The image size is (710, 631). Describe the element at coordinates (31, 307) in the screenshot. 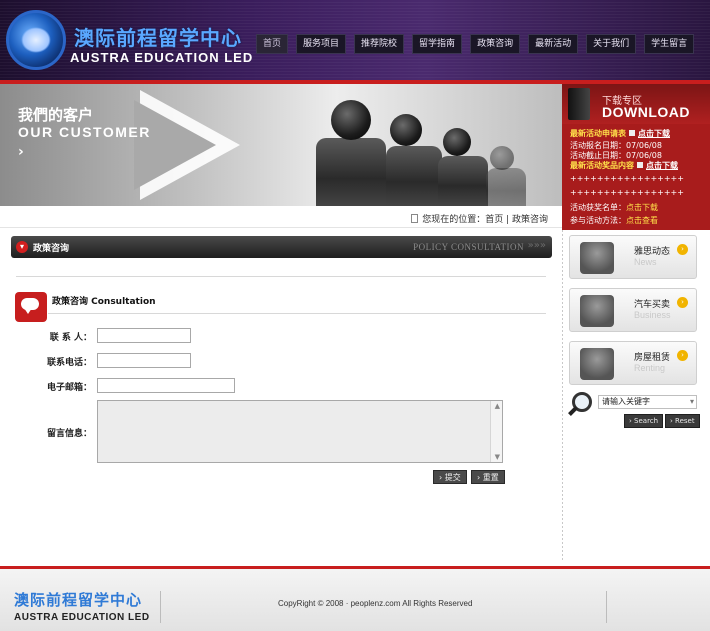

I see `speech-bubble-icon` at that location.